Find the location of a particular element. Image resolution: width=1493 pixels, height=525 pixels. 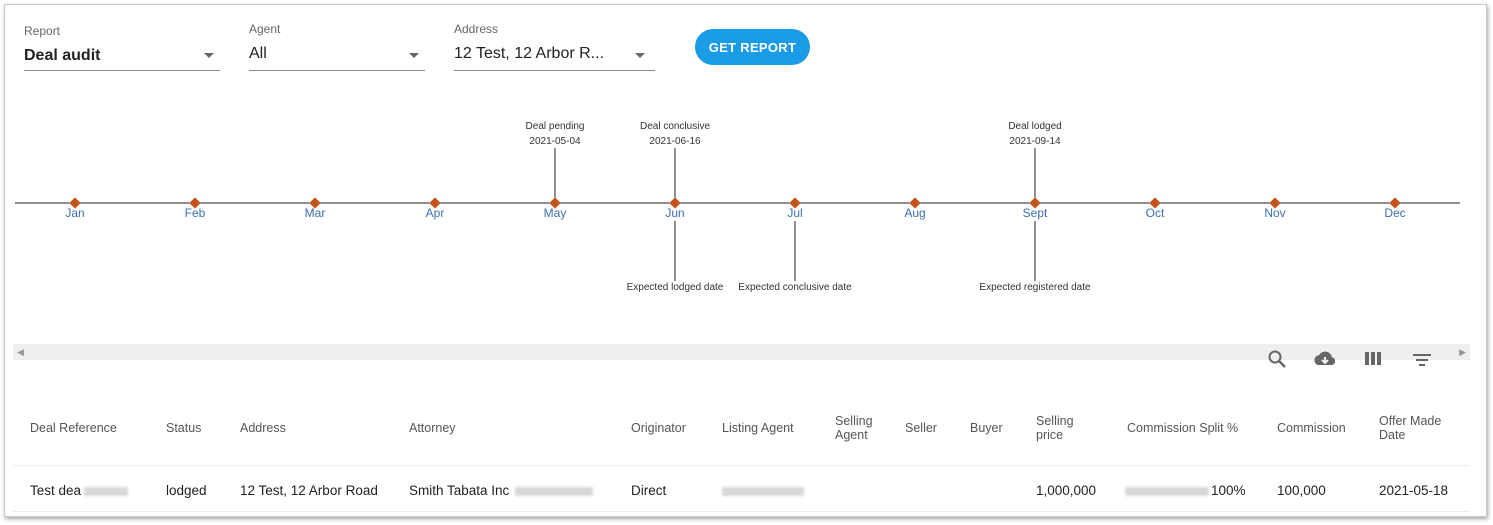

timeline-month-label: Dec is located at coordinates (1394, 213).